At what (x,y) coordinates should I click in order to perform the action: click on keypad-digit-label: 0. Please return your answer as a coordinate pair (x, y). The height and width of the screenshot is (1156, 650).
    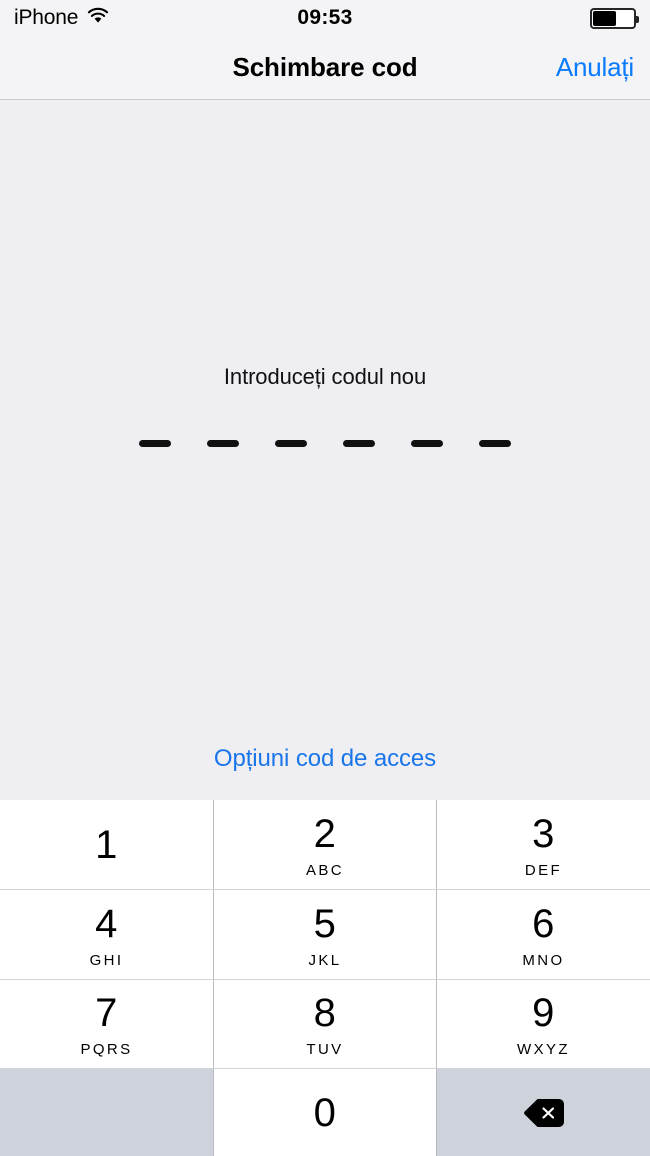
    Looking at the image, I should click on (325, 1112).